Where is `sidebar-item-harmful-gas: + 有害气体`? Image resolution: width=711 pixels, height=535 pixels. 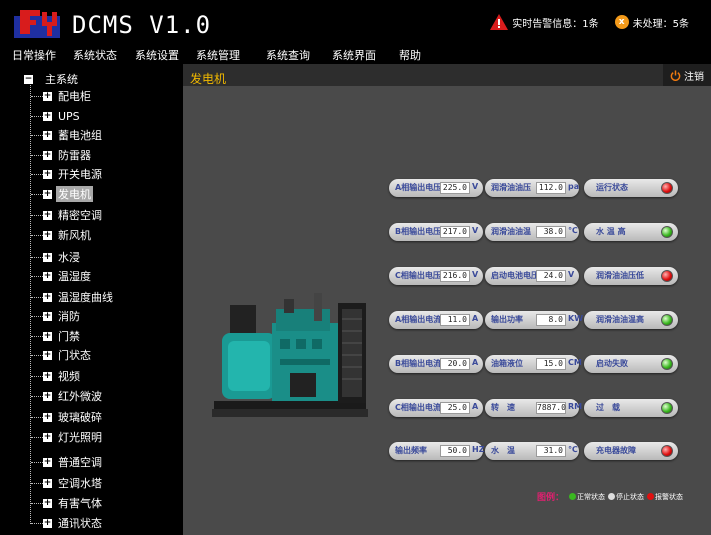
sidebar-item-harmful-gas: + 有害气体 is located at coordinates (67, 503).